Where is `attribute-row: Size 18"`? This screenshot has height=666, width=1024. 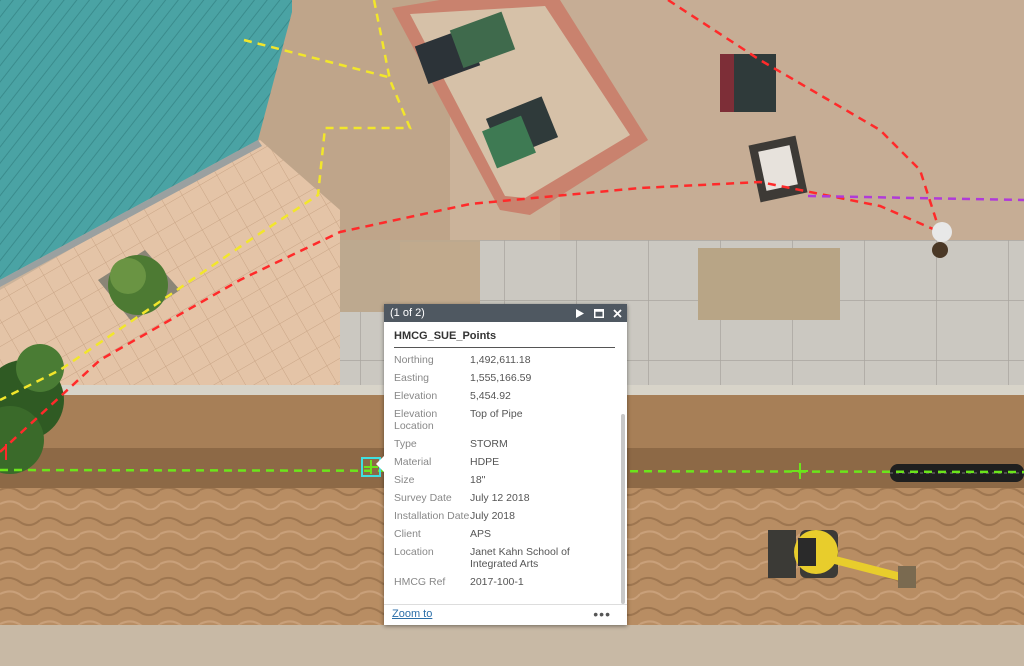
attribute-row: Size 18" is located at coordinates (505, 480).